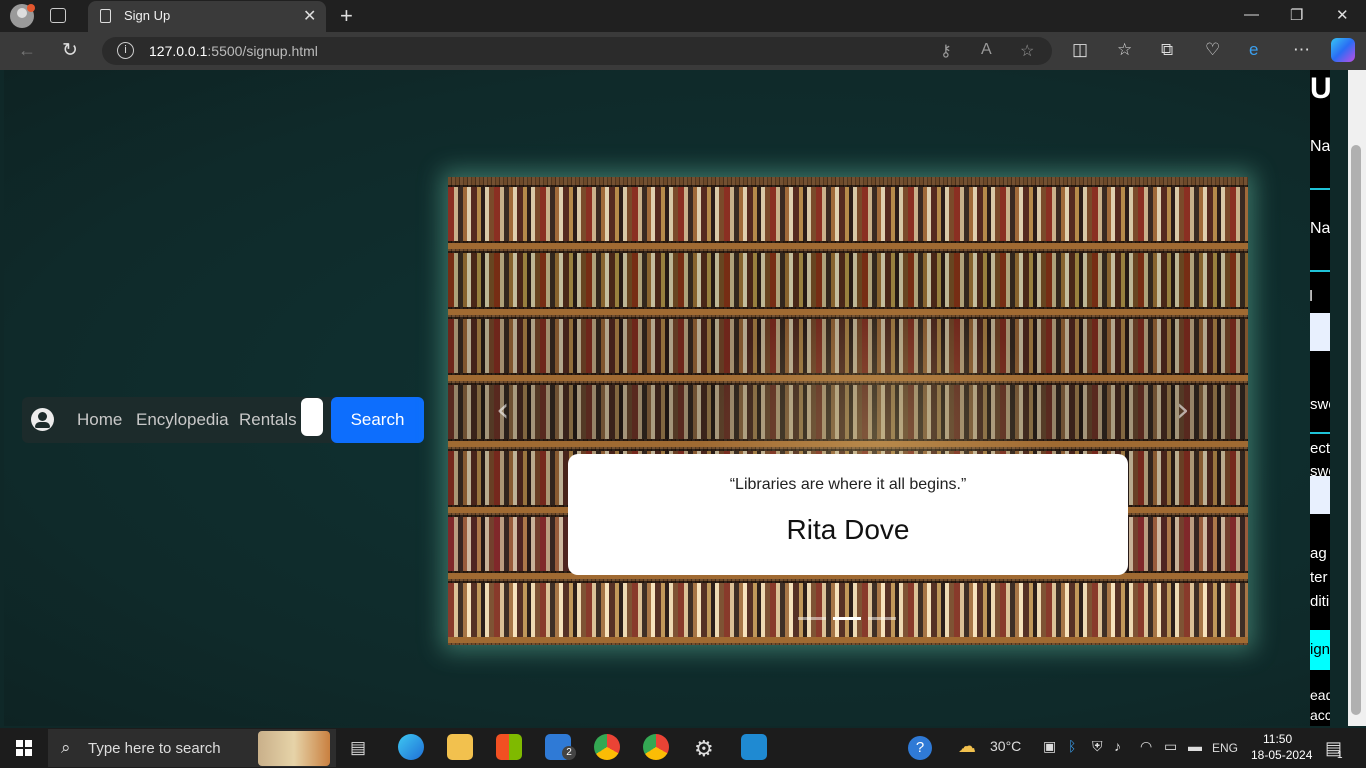 This screenshot has width=1366, height=768. Describe the element at coordinates (1080, 50) in the screenshot. I see `split-screen-icon: ◫` at that location.